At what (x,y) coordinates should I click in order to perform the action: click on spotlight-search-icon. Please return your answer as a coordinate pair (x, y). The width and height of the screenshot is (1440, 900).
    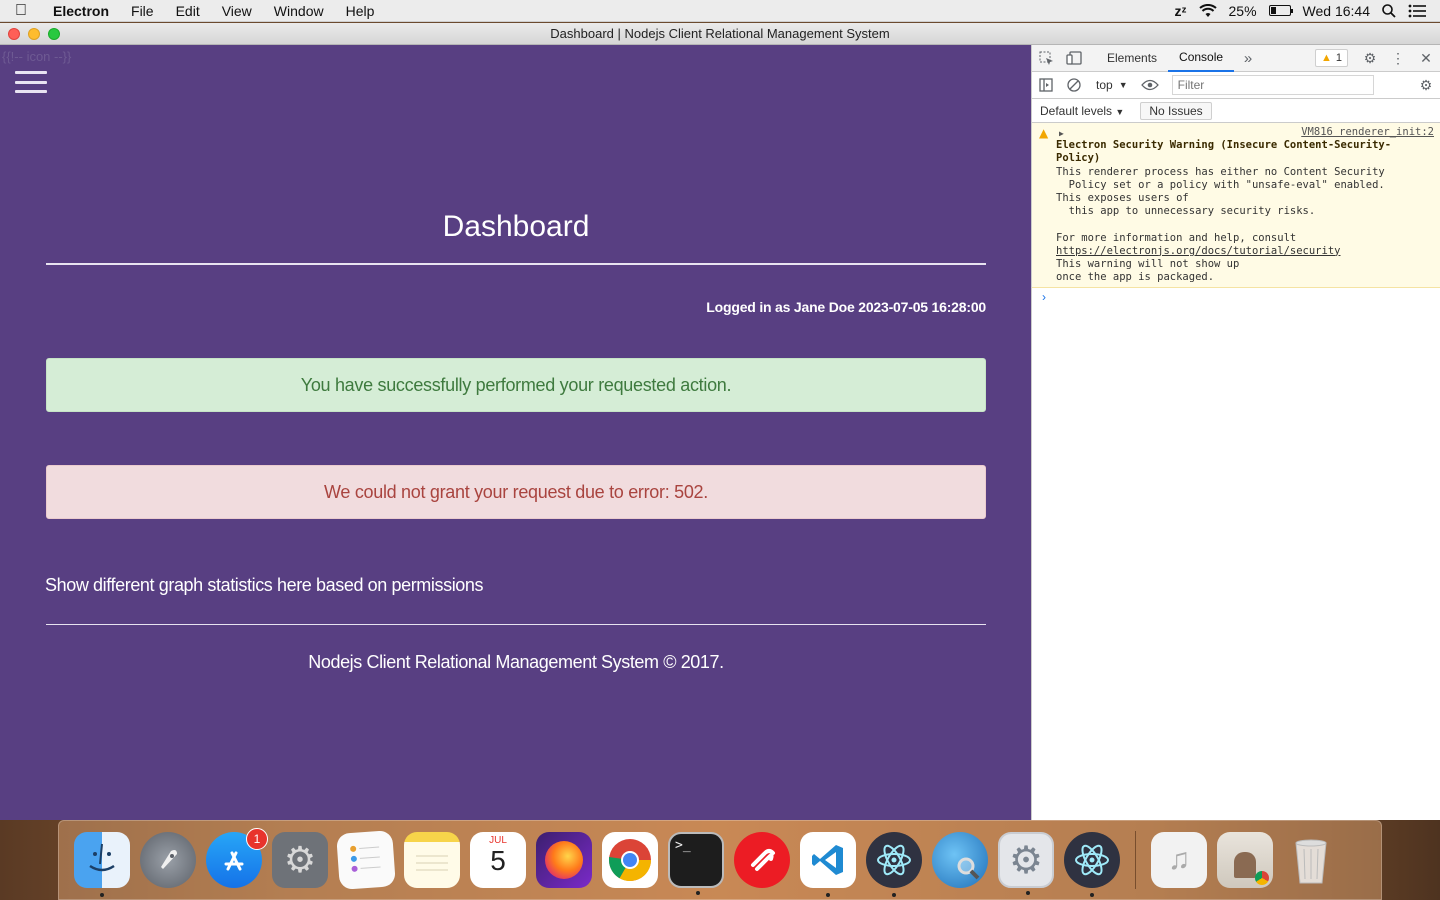
    Looking at the image, I should click on (1389, 10).